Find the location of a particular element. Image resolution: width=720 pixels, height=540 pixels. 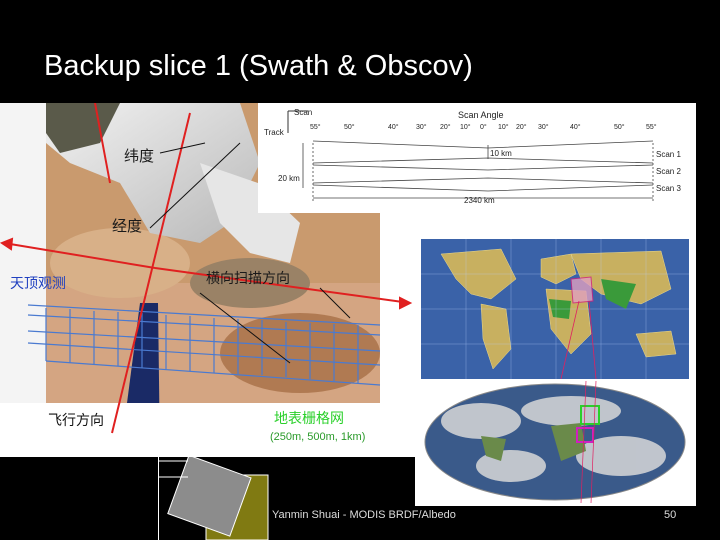

label-scan-direction: 横向扫描方向 is located at coordinates (248, 278).